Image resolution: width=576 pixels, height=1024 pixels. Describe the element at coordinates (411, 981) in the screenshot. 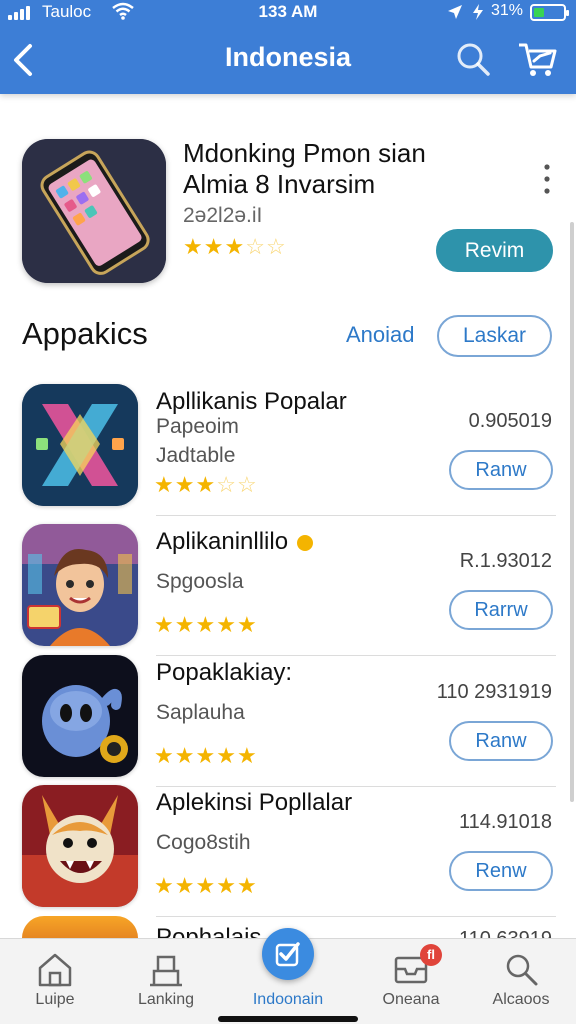

I see `nav-item-inbox: Oneana` at that location.